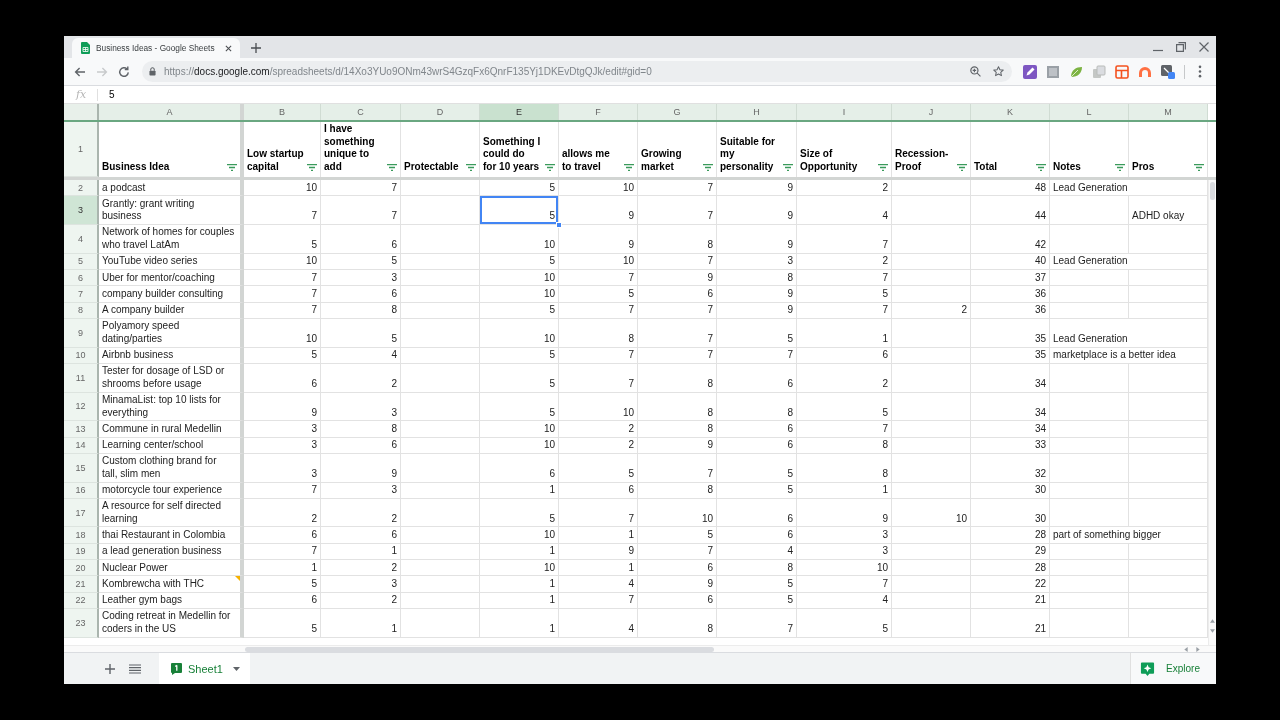 Image resolution: width=1280 pixels, height=720 pixels. Describe the element at coordinates (1122, 71) in the screenshot. I see `layout-icon` at that location.